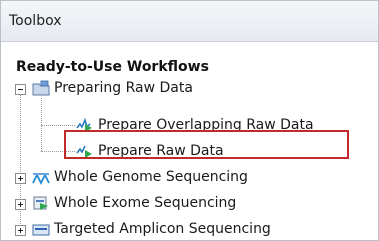 The height and width of the screenshot is (241, 379). Describe the element at coordinates (112, 67) in the screenshot. I see `section-heading: Ready-to-Use Workflows` at that location.